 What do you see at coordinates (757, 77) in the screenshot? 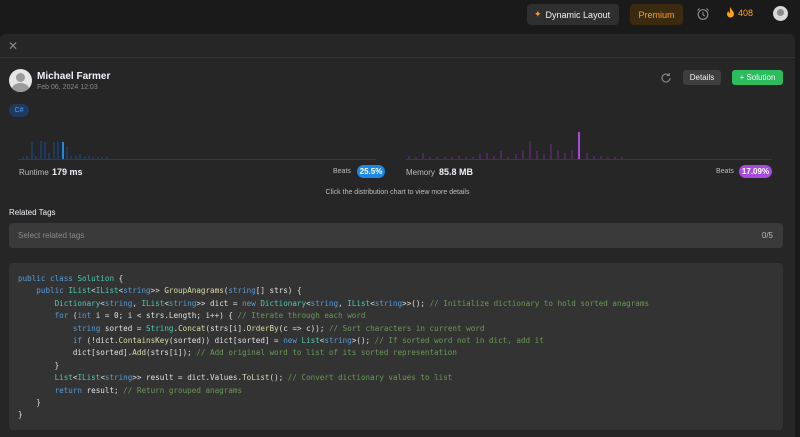
I see `add-solution-button: + Solution` at bounding box center [757, 77].